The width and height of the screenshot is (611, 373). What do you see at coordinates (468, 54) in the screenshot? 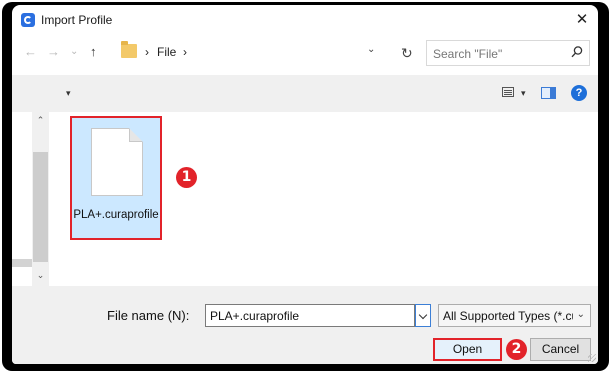
I see `search-placeholder: Search "File"` at bounding box center [468, 54].